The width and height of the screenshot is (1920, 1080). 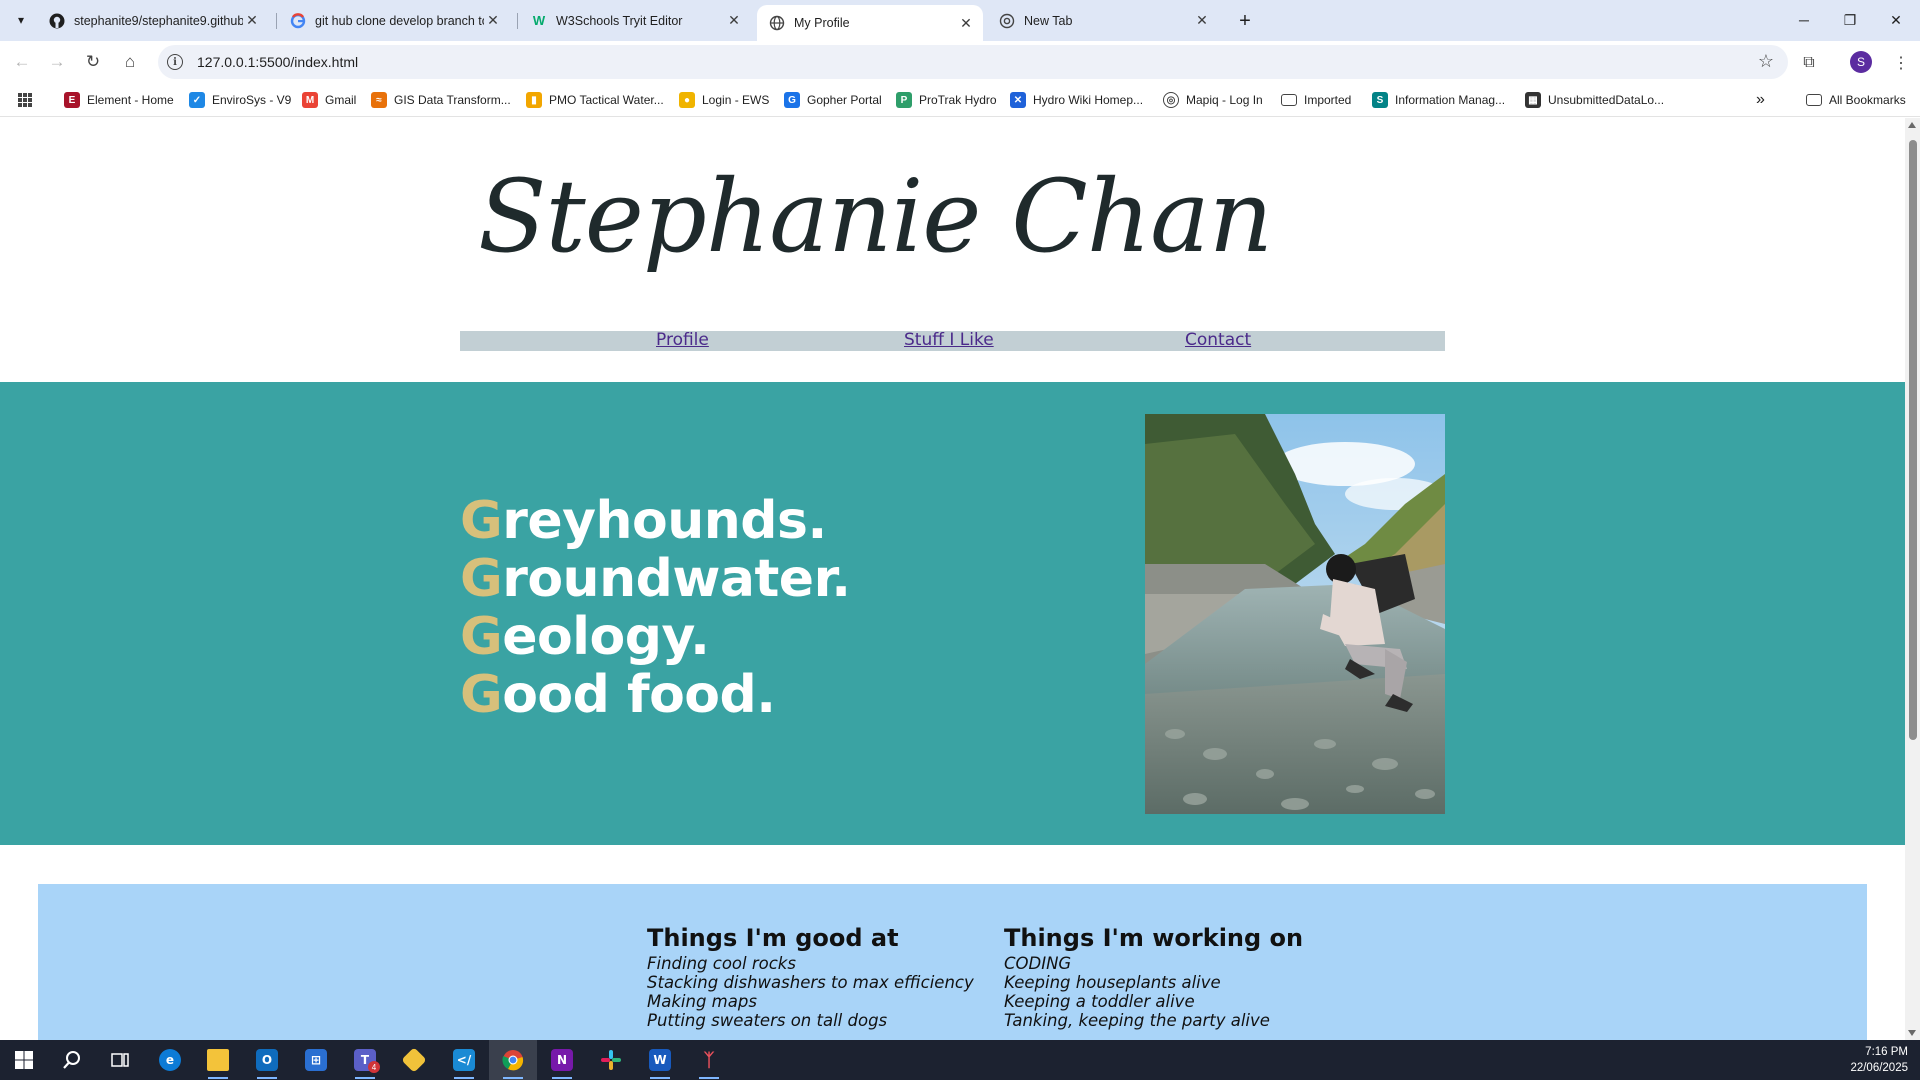 What do you see at coordinates (1850, 20) in the screenshot?
I see `restore-icon: ❐` at bounding box center [1850, 20].